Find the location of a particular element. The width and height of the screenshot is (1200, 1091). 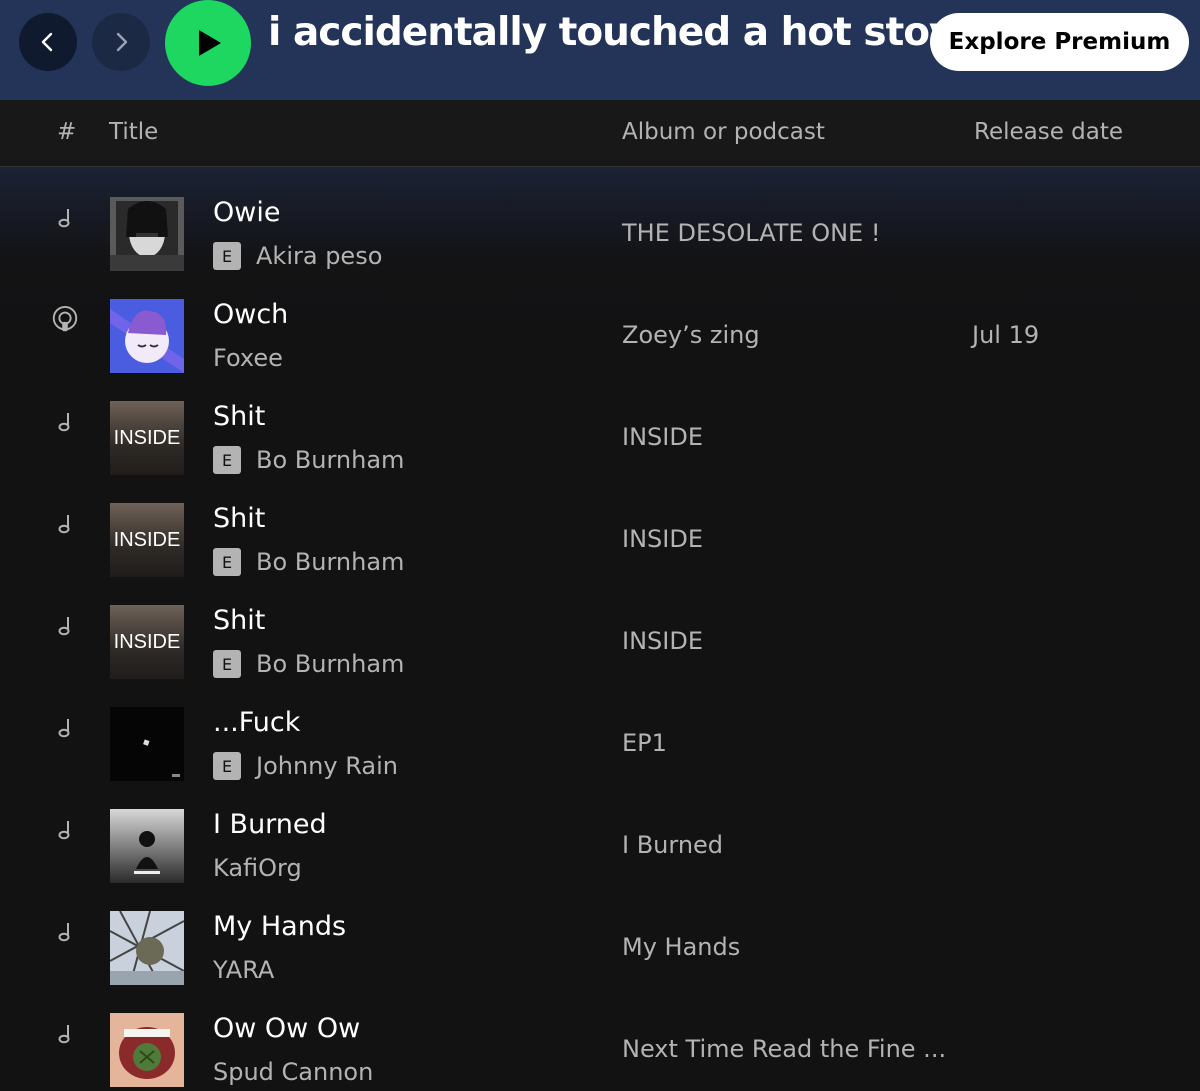

track-artist: Akira peso is located at coordinates (319, 256).